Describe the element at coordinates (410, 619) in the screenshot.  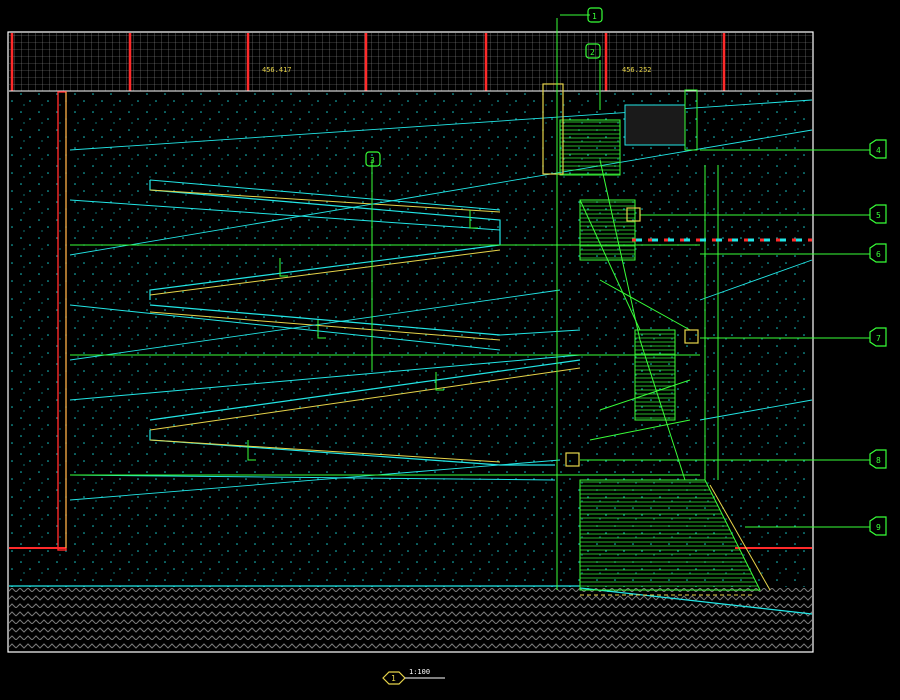
I see `ground-hatch` at that location.